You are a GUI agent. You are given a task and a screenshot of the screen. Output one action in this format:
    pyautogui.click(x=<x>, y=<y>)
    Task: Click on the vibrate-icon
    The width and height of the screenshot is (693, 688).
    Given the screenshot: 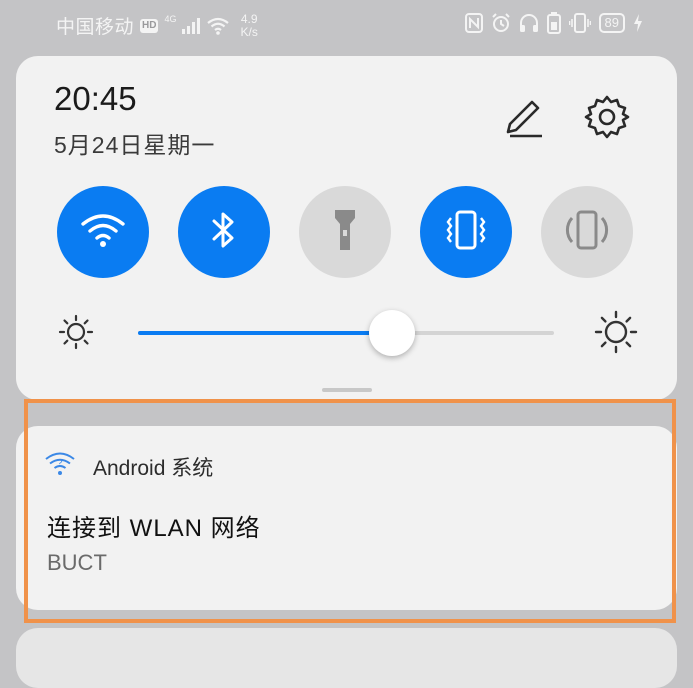 What is the action you would take?
    pyautogui.click(x=466, y=232)
    